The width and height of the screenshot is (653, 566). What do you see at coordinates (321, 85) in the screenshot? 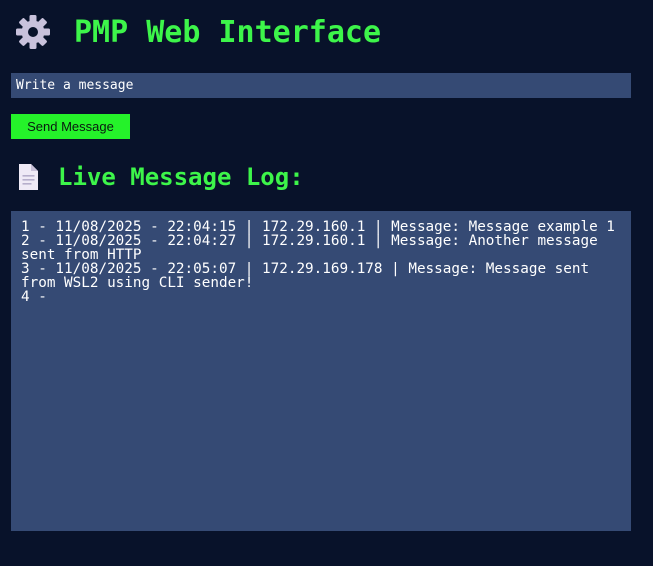
I see `message-input` at bounding box center [321, 85].